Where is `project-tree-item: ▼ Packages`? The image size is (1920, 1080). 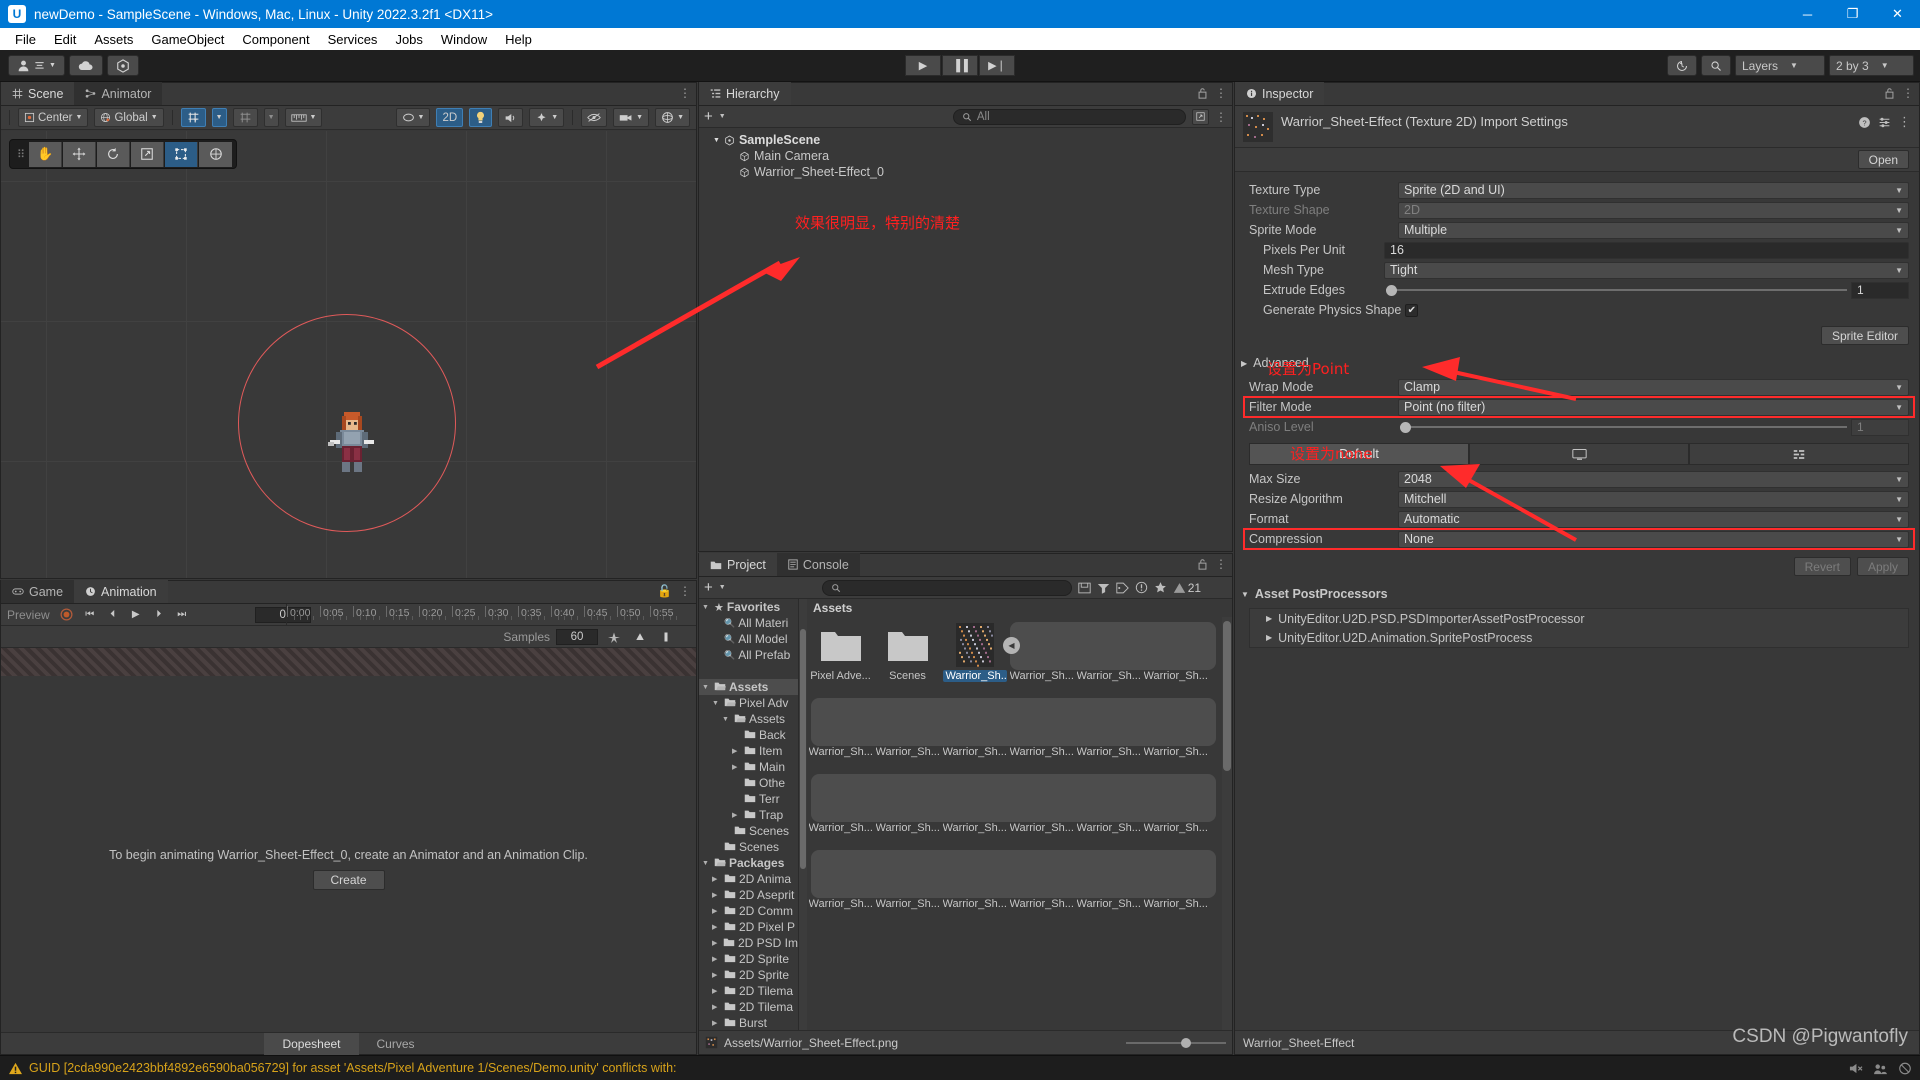 project-tree-item: ▼ Packages is located at coordinates (748, 863).